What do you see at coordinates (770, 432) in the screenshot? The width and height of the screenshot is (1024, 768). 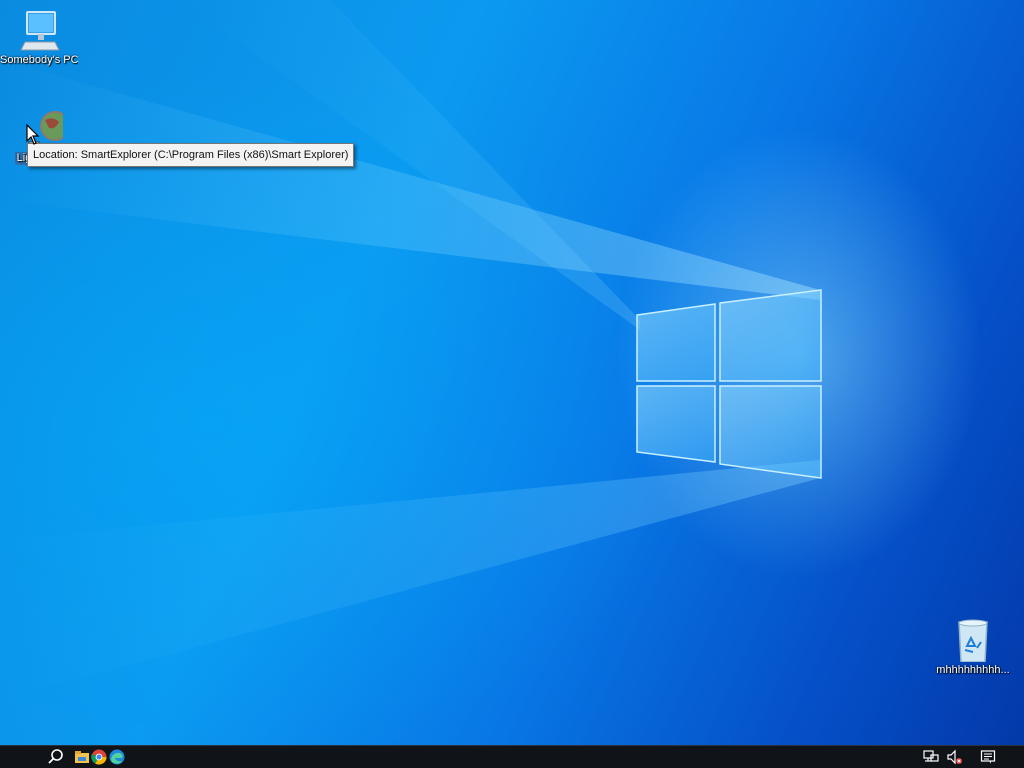 I see `logo-pane-bottom-right` at bounding box center [770, 432].